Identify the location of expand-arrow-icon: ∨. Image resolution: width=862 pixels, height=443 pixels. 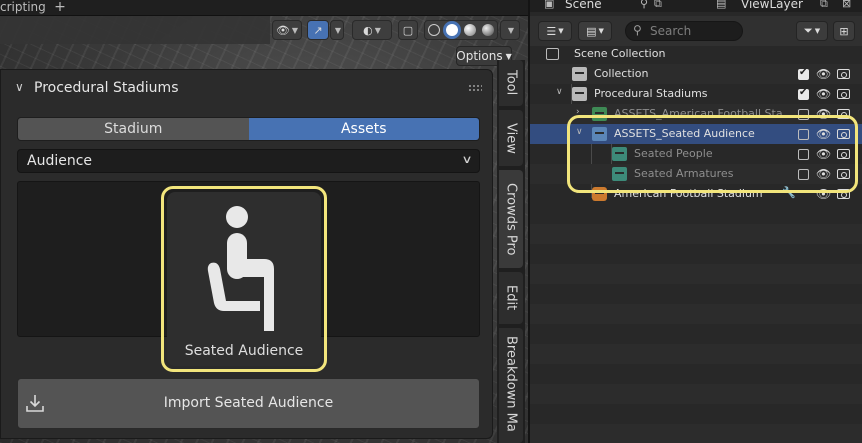
(559, 92).